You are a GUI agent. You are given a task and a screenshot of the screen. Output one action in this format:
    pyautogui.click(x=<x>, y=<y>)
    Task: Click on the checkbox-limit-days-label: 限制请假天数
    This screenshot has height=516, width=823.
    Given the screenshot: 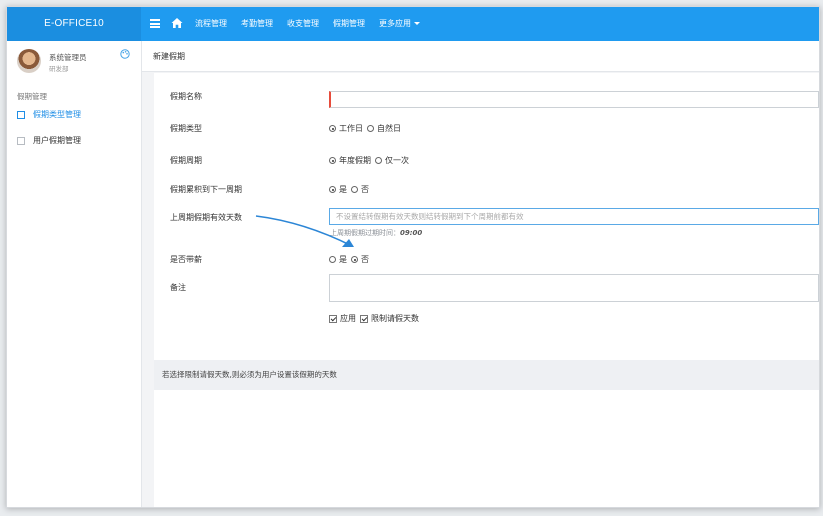 What is the action you would take?
    pyautogui.click(x=395, y=318)
    